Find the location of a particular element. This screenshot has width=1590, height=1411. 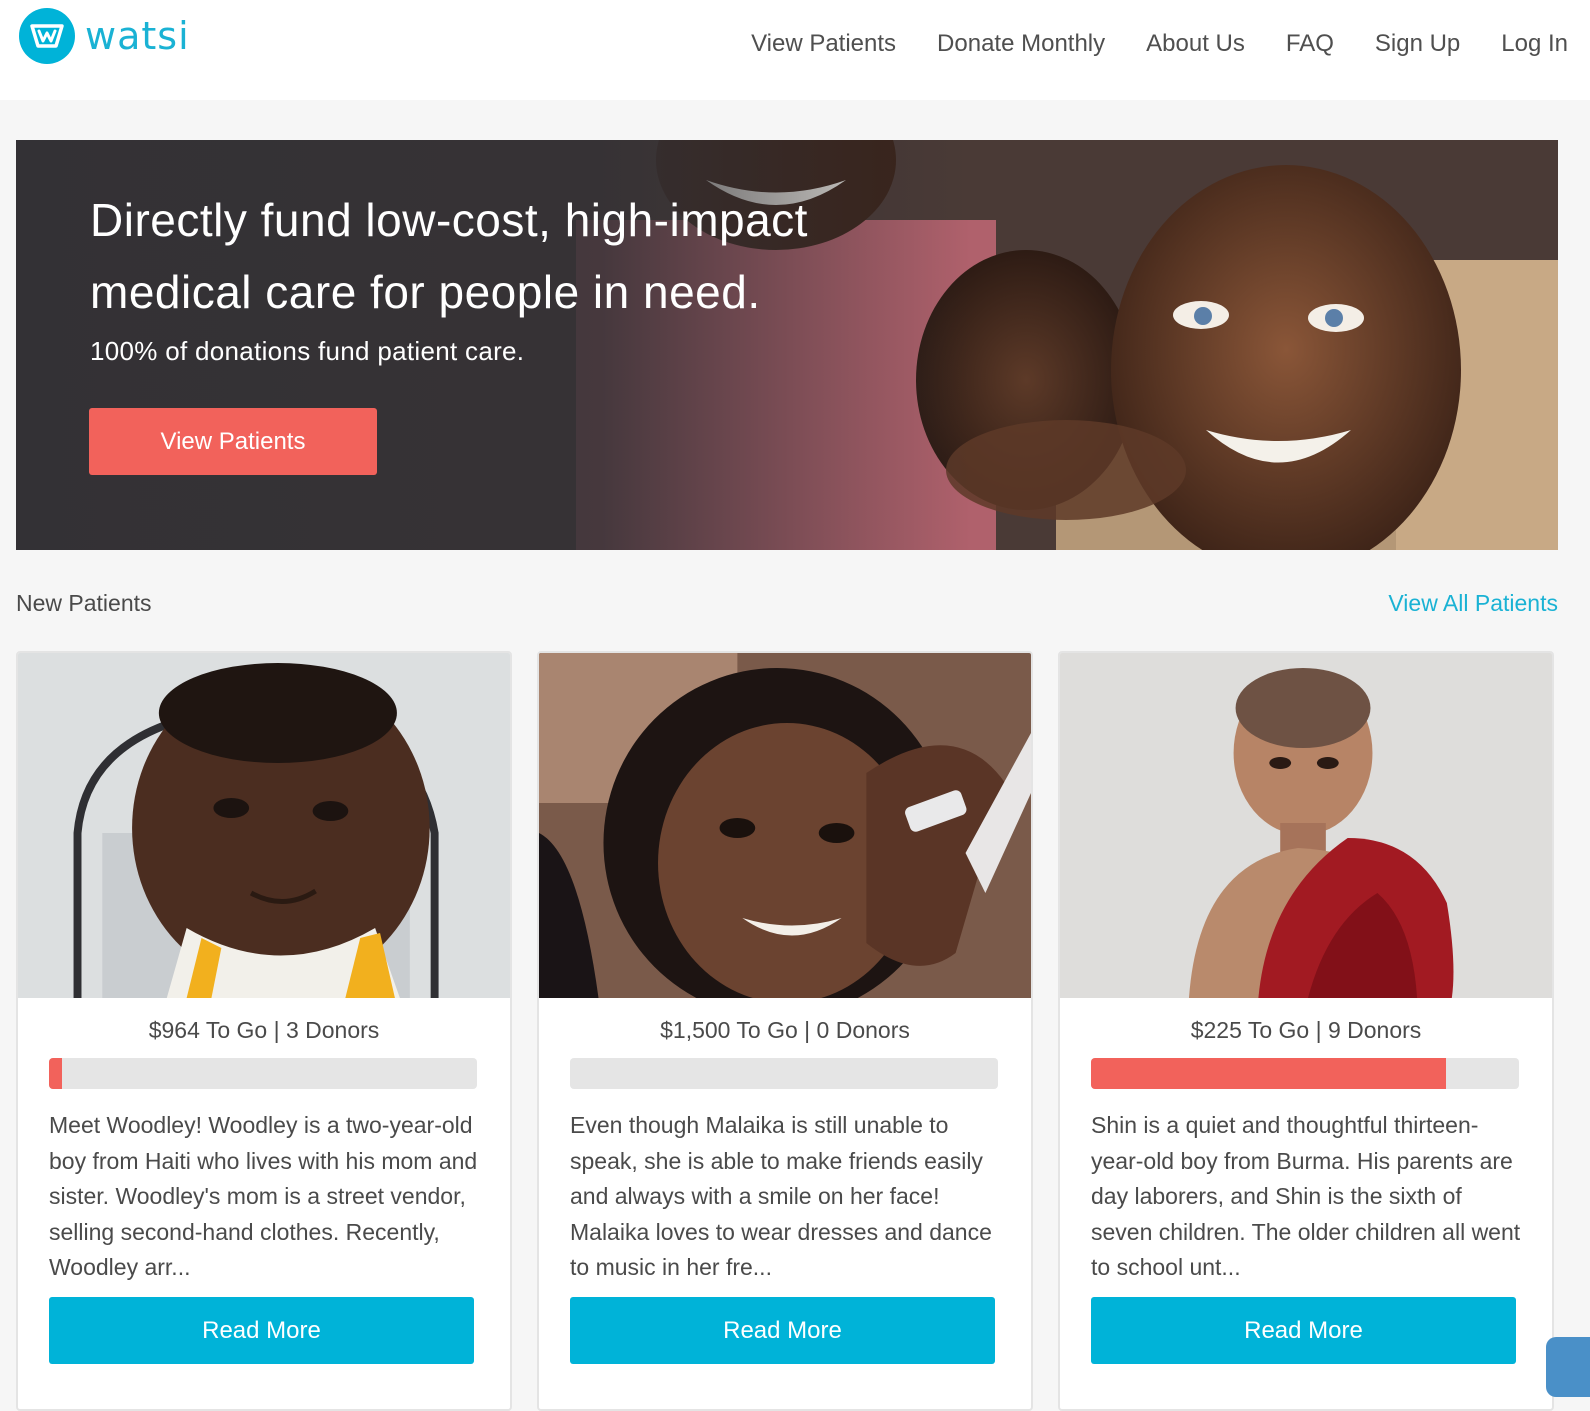

logo-wordmark: watsi is located at coordinates (137, 36).